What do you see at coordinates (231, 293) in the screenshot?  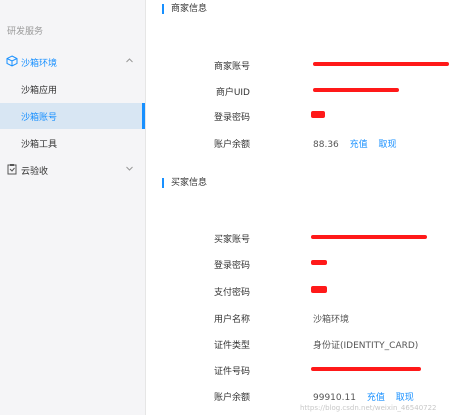 I see `field-label: 支付密码` at bounding box center [231, 293].